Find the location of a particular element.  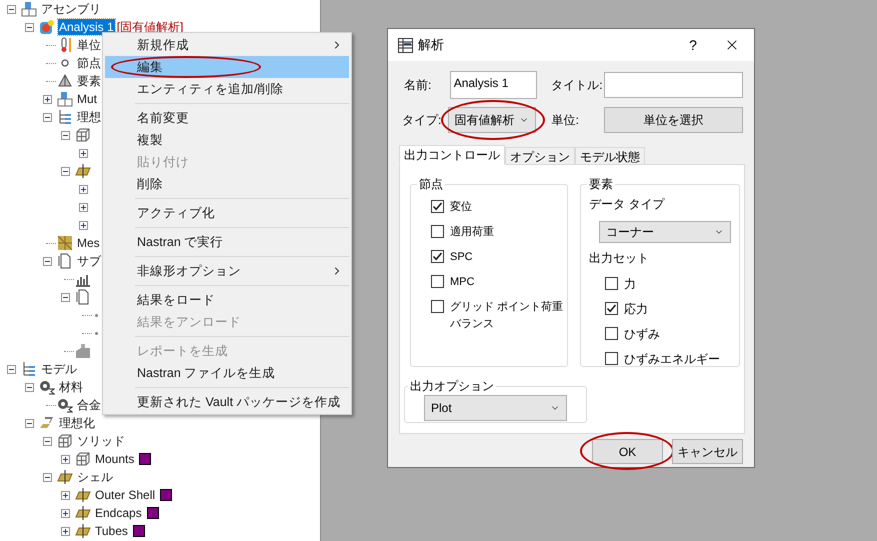

dialog-button: キャンセル is located at coordinates (707, 451).